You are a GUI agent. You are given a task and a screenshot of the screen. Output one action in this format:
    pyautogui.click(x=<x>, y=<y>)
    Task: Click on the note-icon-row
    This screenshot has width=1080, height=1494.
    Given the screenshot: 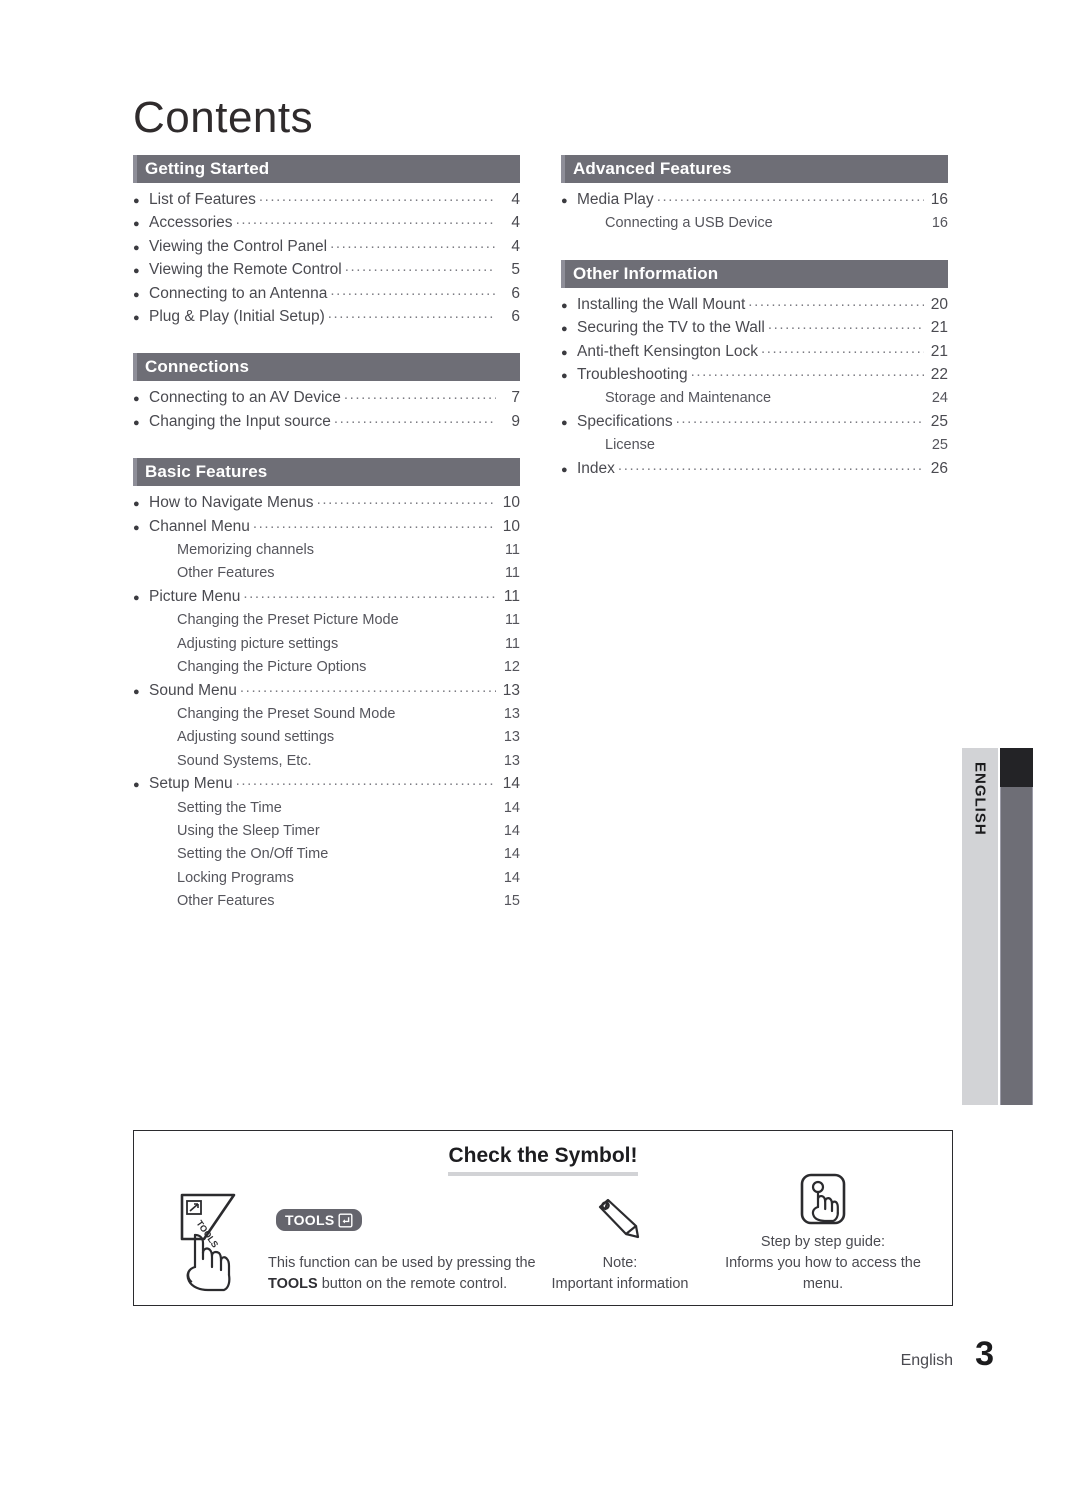 What is the action you would take?
    pyautogui.click(x=620, y=1220)
    